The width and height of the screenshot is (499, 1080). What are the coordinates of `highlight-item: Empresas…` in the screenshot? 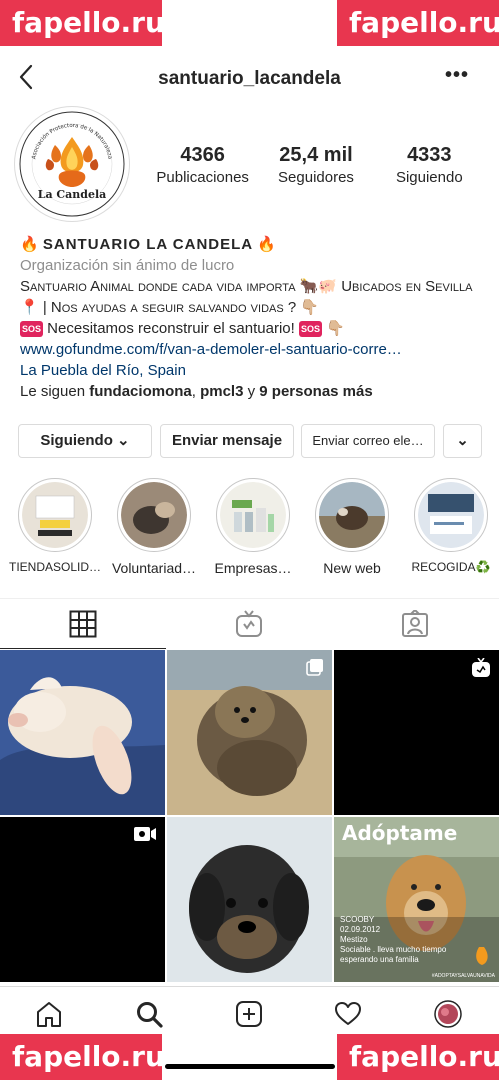 It's located at (253, 527).